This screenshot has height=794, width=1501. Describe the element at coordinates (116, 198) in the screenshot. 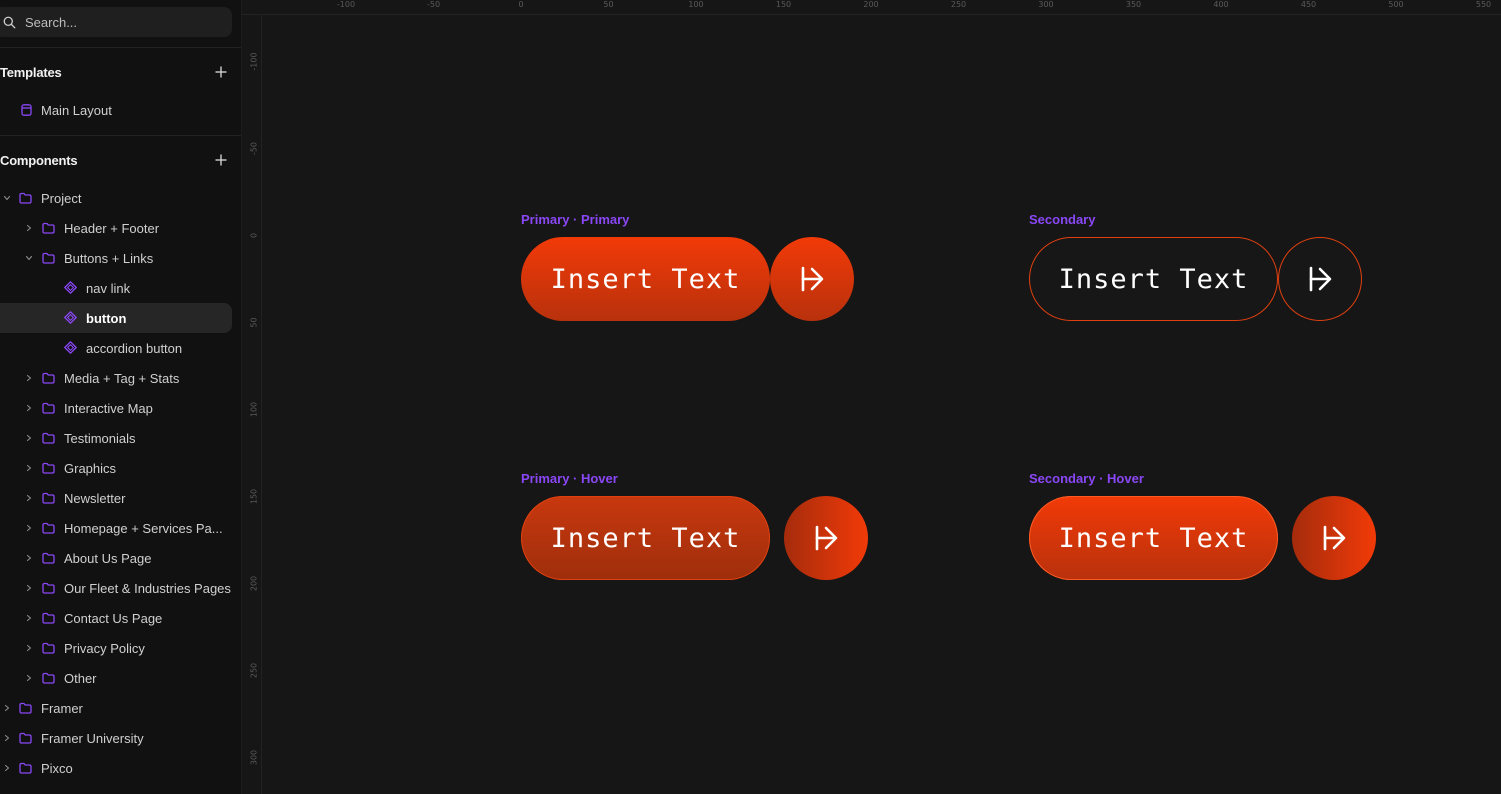

I see `tree-item: Project` at that location.